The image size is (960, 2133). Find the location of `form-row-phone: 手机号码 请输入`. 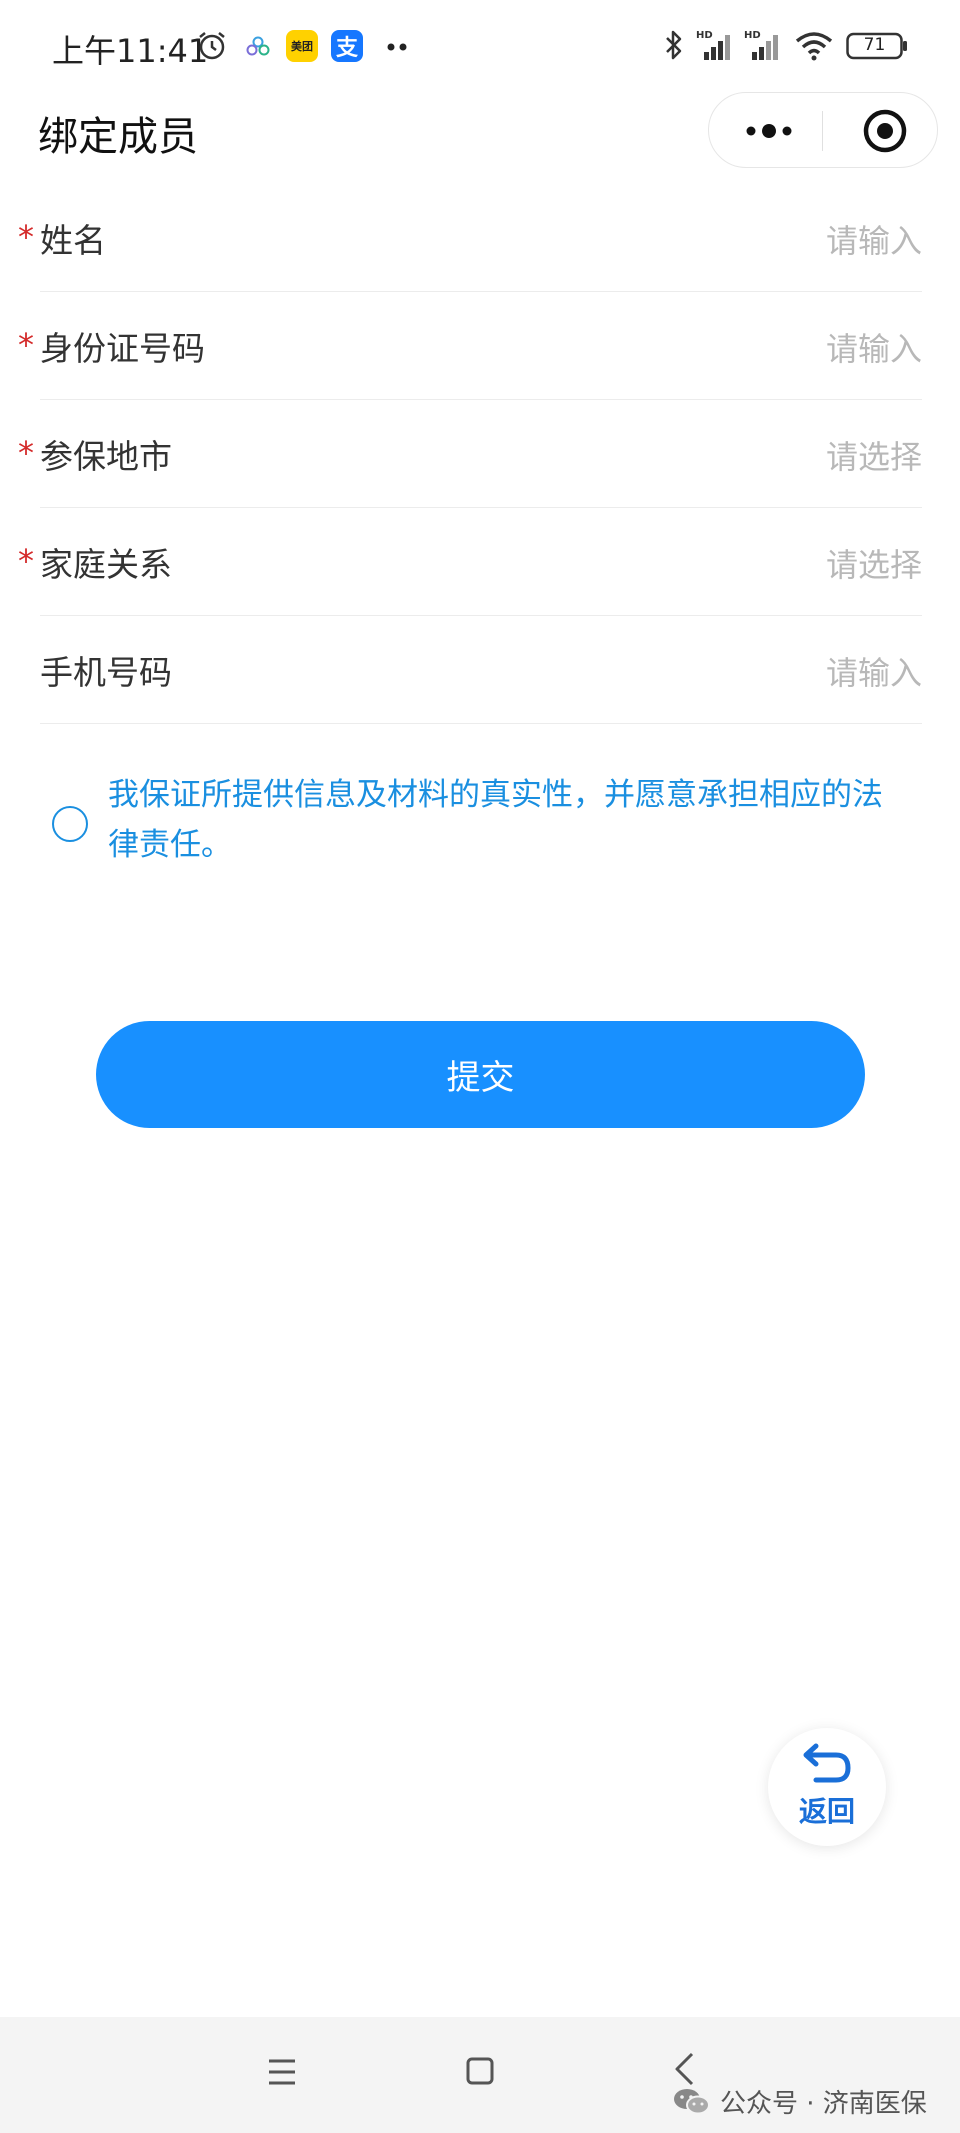

form-row-phone: 手机号码 请输入 is located at coordinates (480, 670).